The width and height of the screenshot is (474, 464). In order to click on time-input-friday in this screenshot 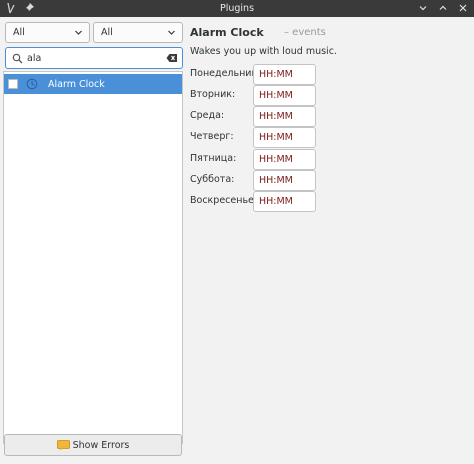, I will do `click(284, 159)`.